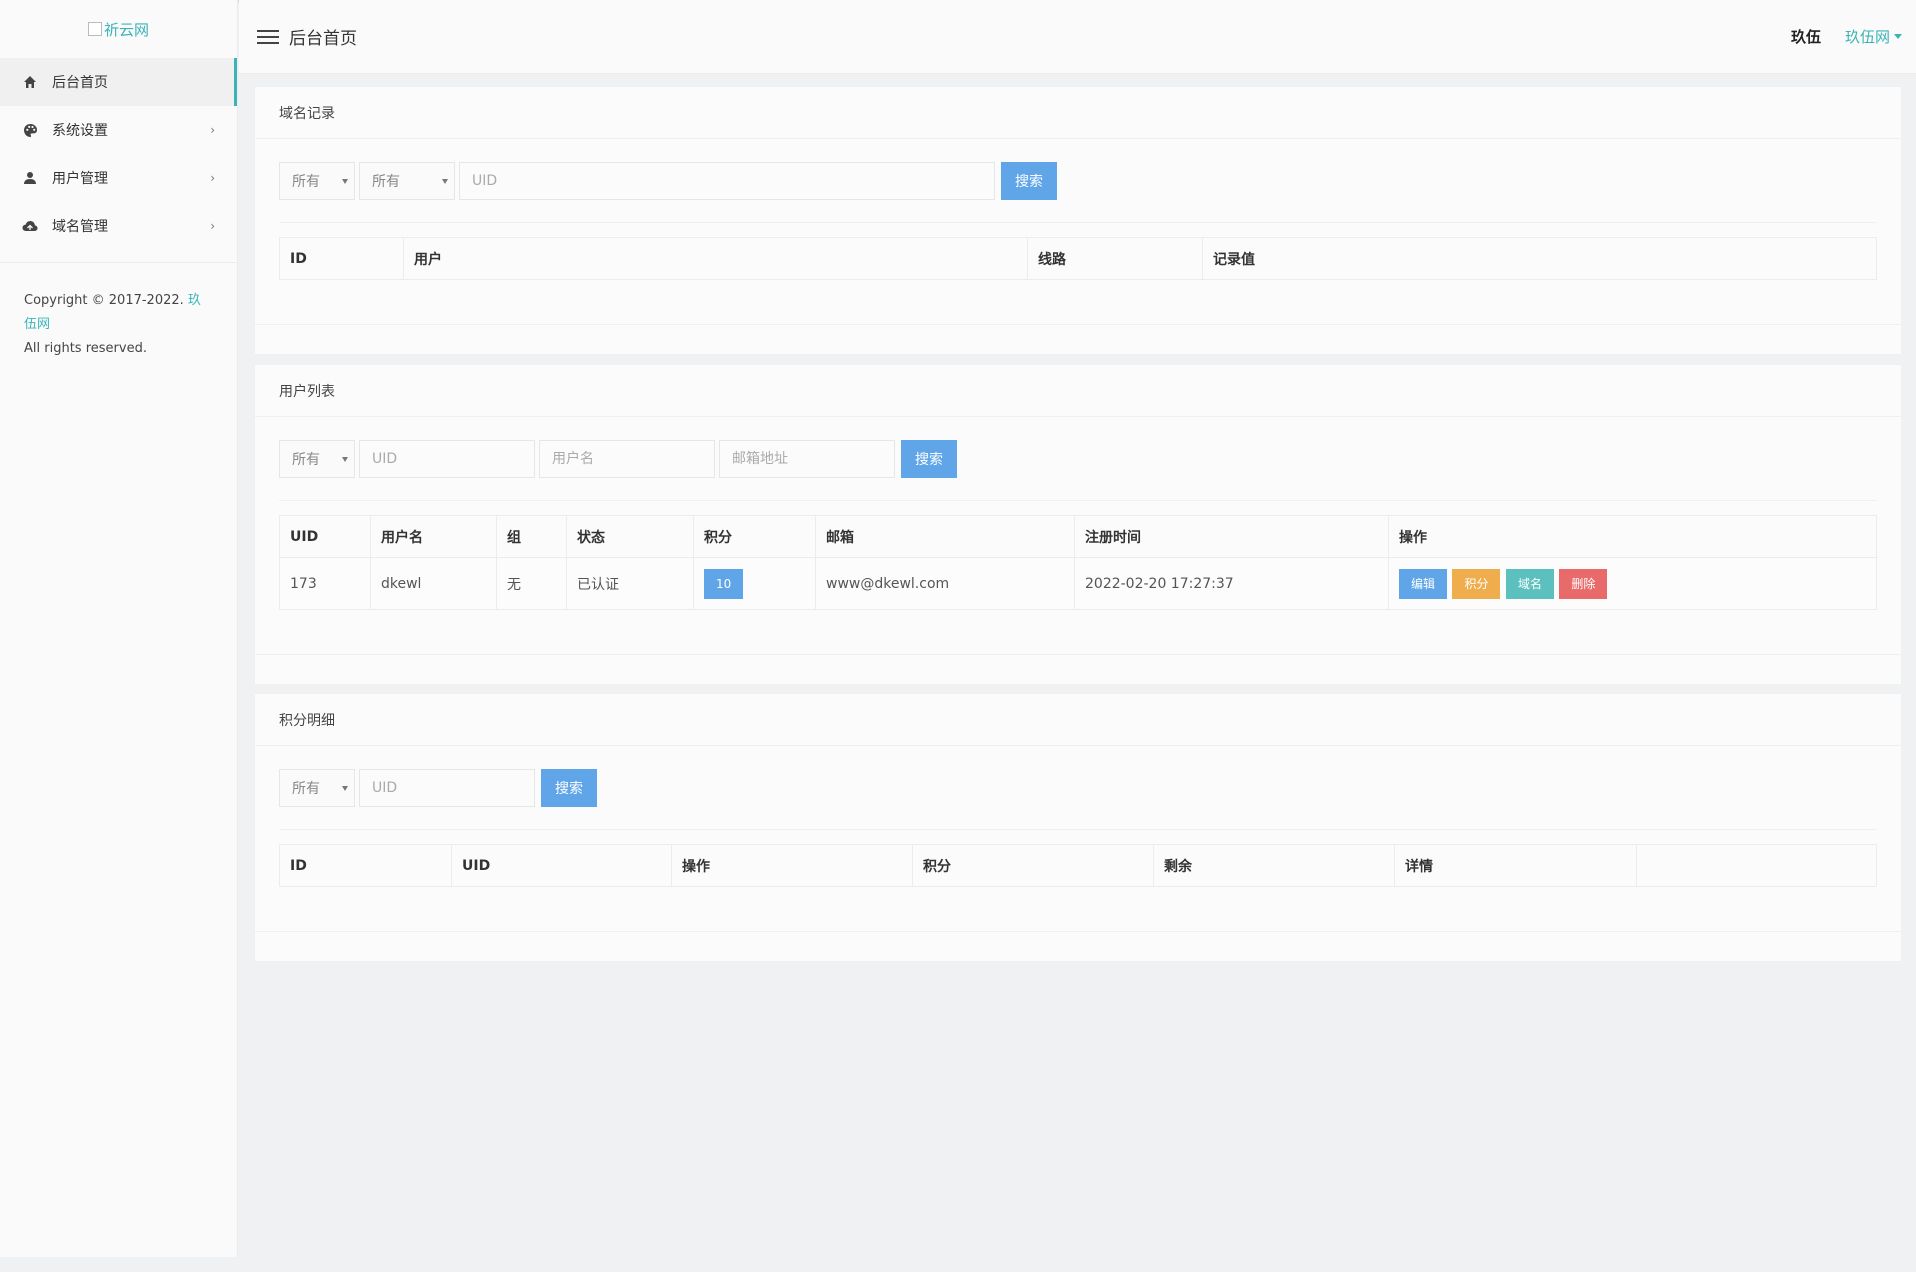 The width and height of the screenshot is (1916, 1272). What do you see at coordinates (118, 226) in the screenshot?
I see `sidebar-item-domain-management: 域名管理 ›` at bounding box center [118, 226].